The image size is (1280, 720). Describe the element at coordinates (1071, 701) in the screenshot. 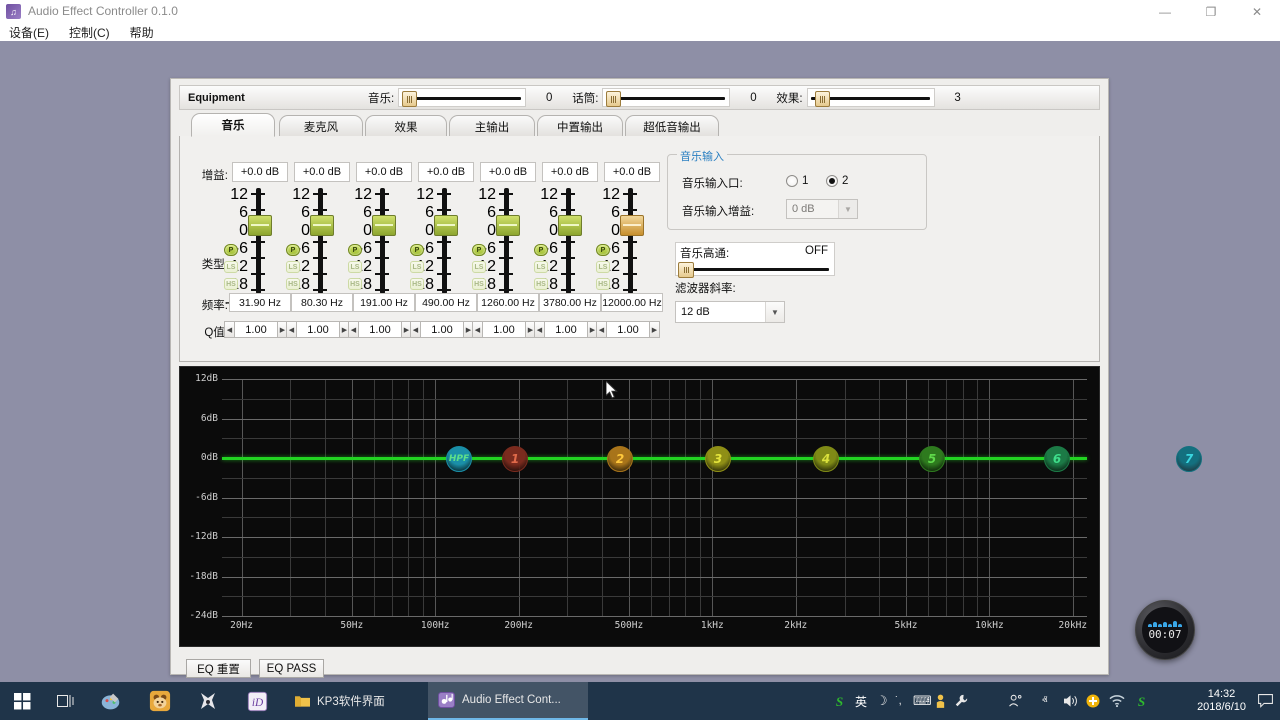

I see `tray-volume-icon` at that location.